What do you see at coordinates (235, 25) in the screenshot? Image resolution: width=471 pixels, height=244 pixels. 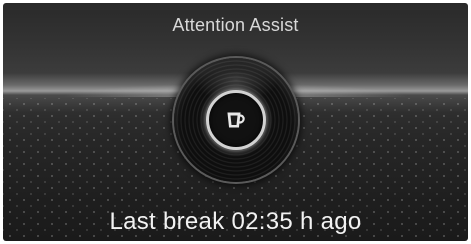 I see `screen-title: Attention Assist` at bounding box center [235, 25].